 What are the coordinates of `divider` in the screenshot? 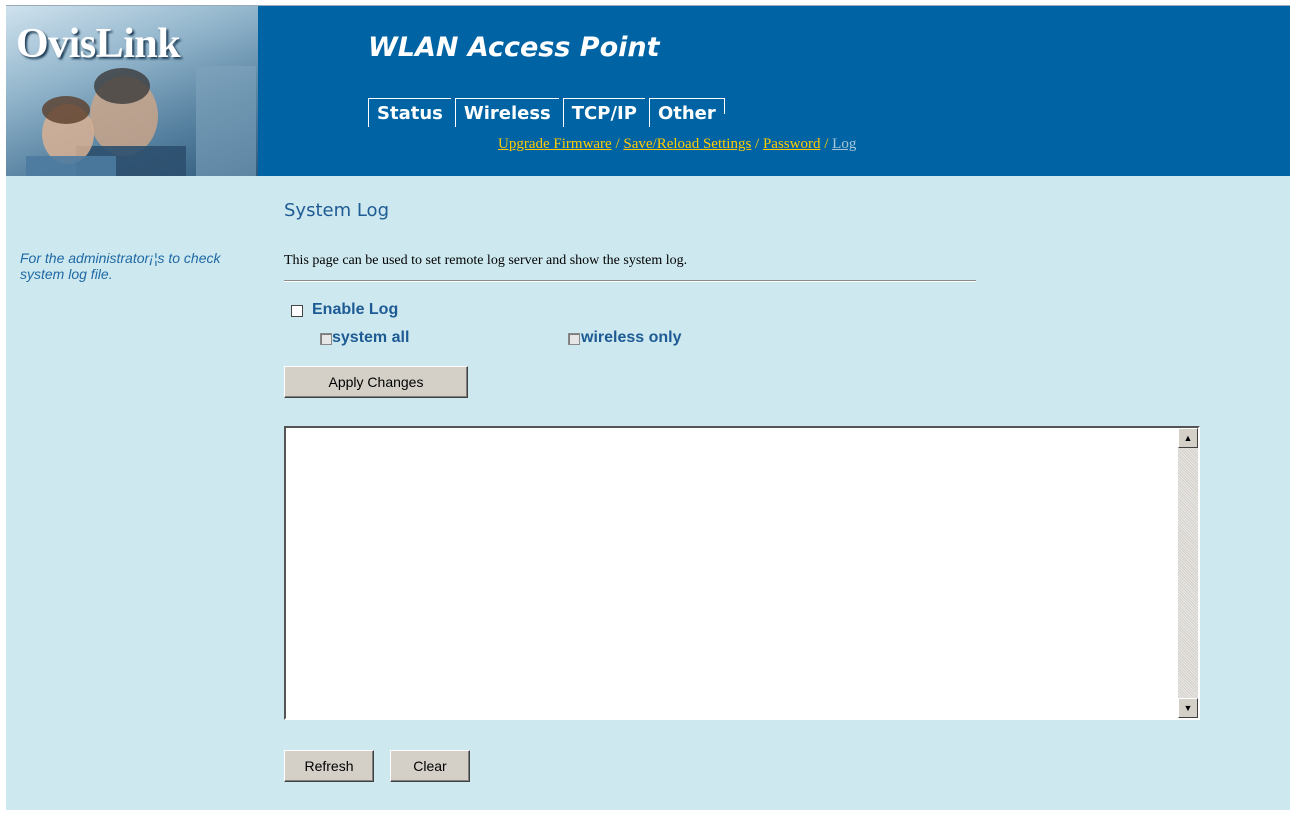 It's located at (630, 281).